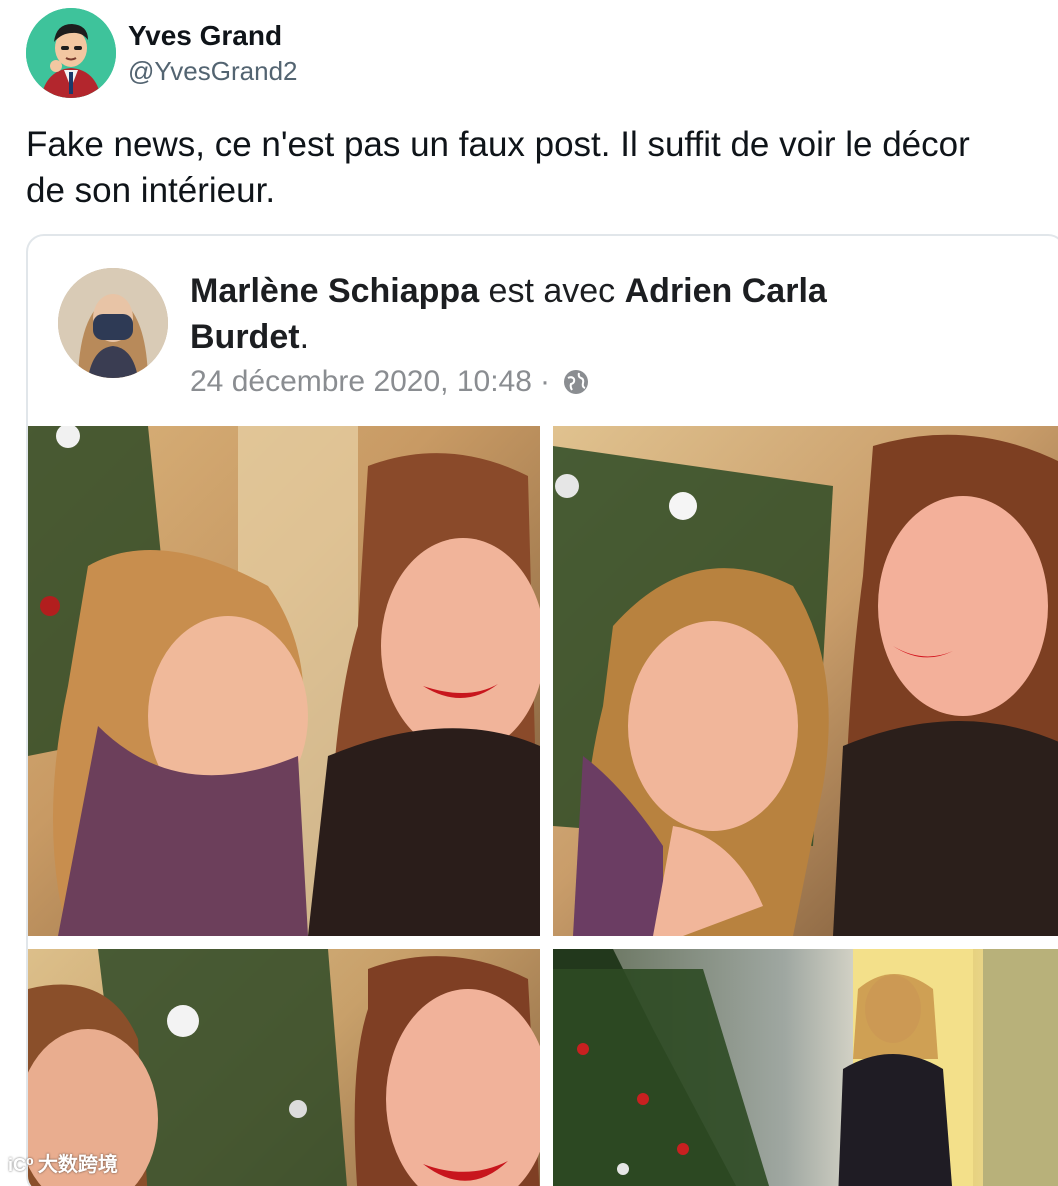 The width and height of the screenshot is (1058, 1186). I want to click on author-info: Yves Grand @YvesGrand2, so click(212, 53).